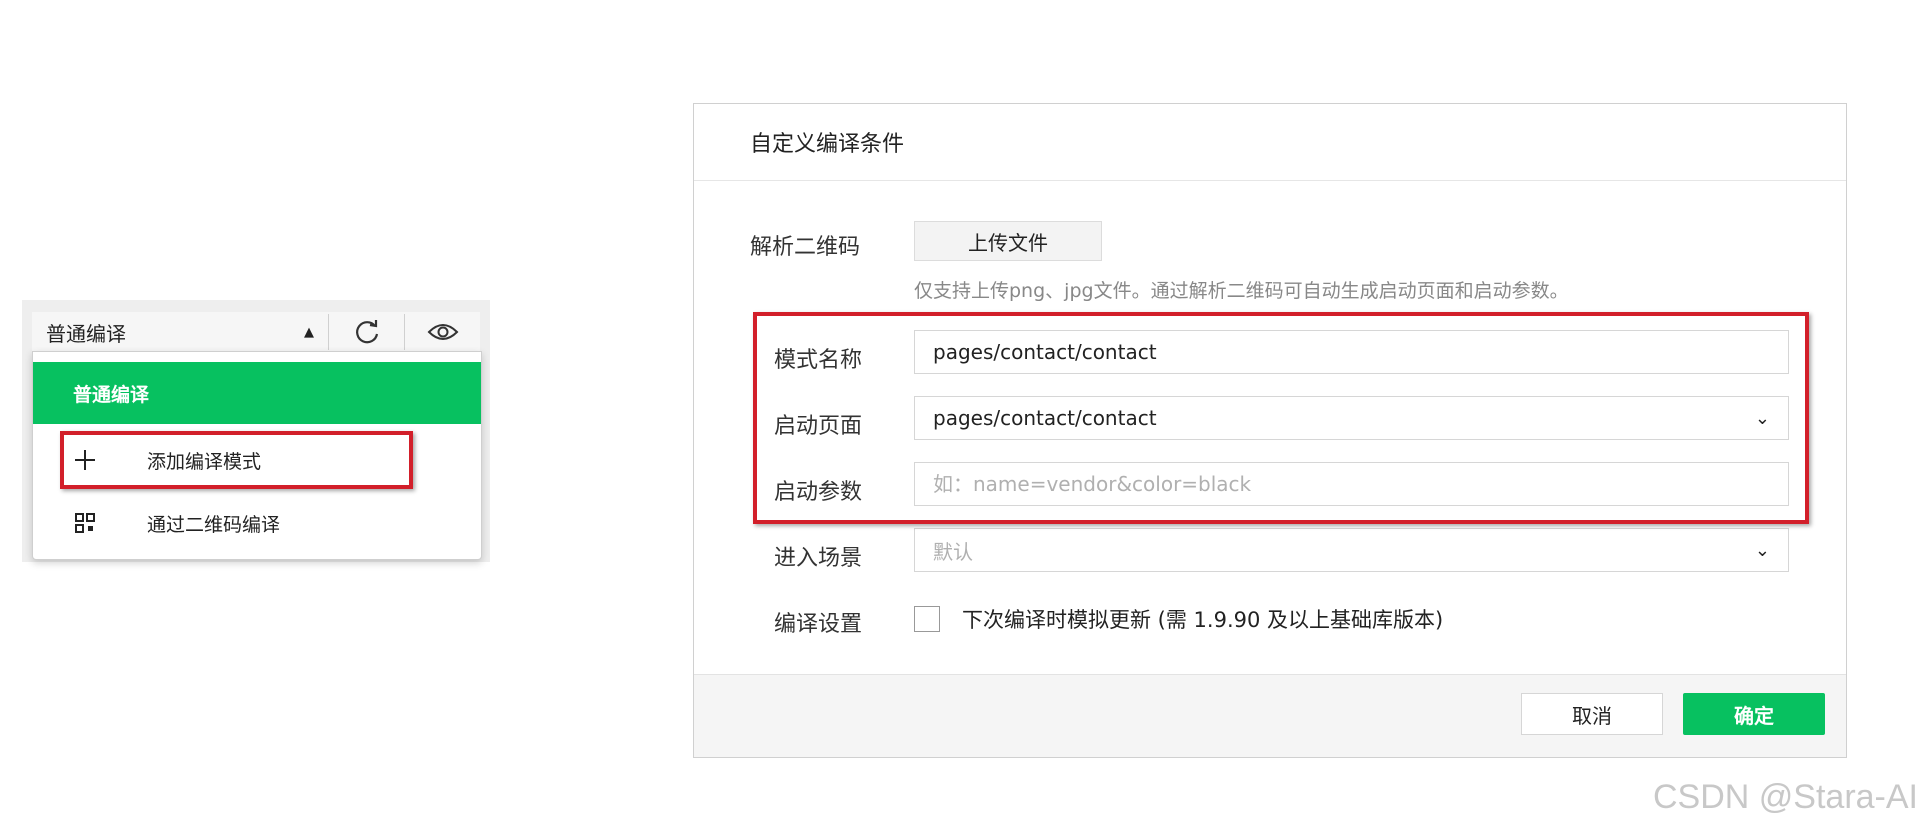 Image resolution: width=1924 pixels, height=832 pixels. I want to click on qr-code-icon, so click(103, 523).